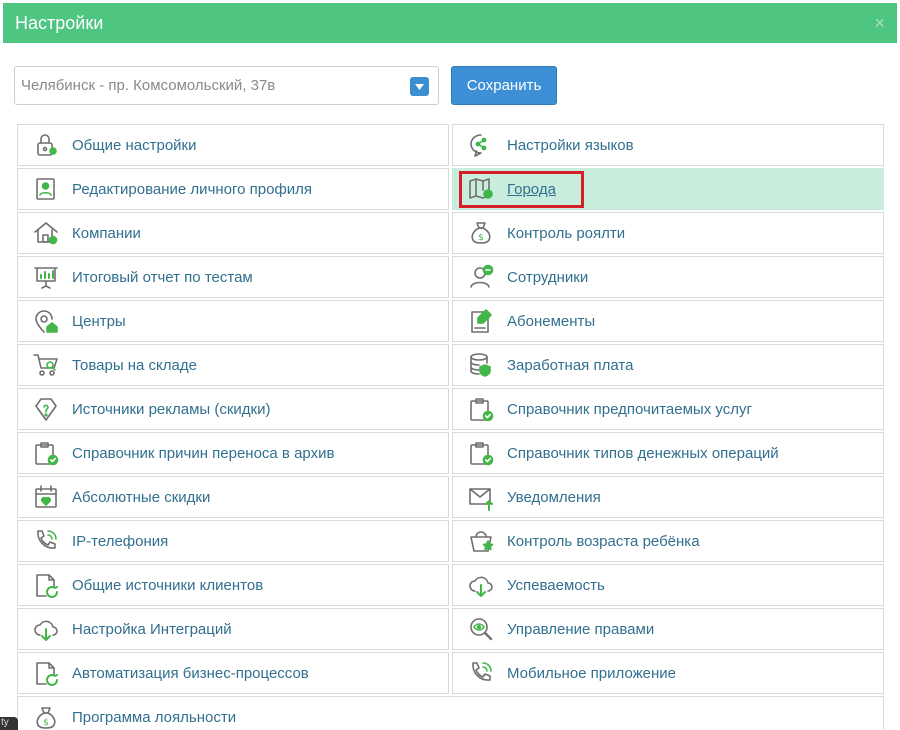  Describe the element at coordinates (171, 409) in the screenshot. I see `settings-item-label: Источники рекламы (скидки)` at that location.